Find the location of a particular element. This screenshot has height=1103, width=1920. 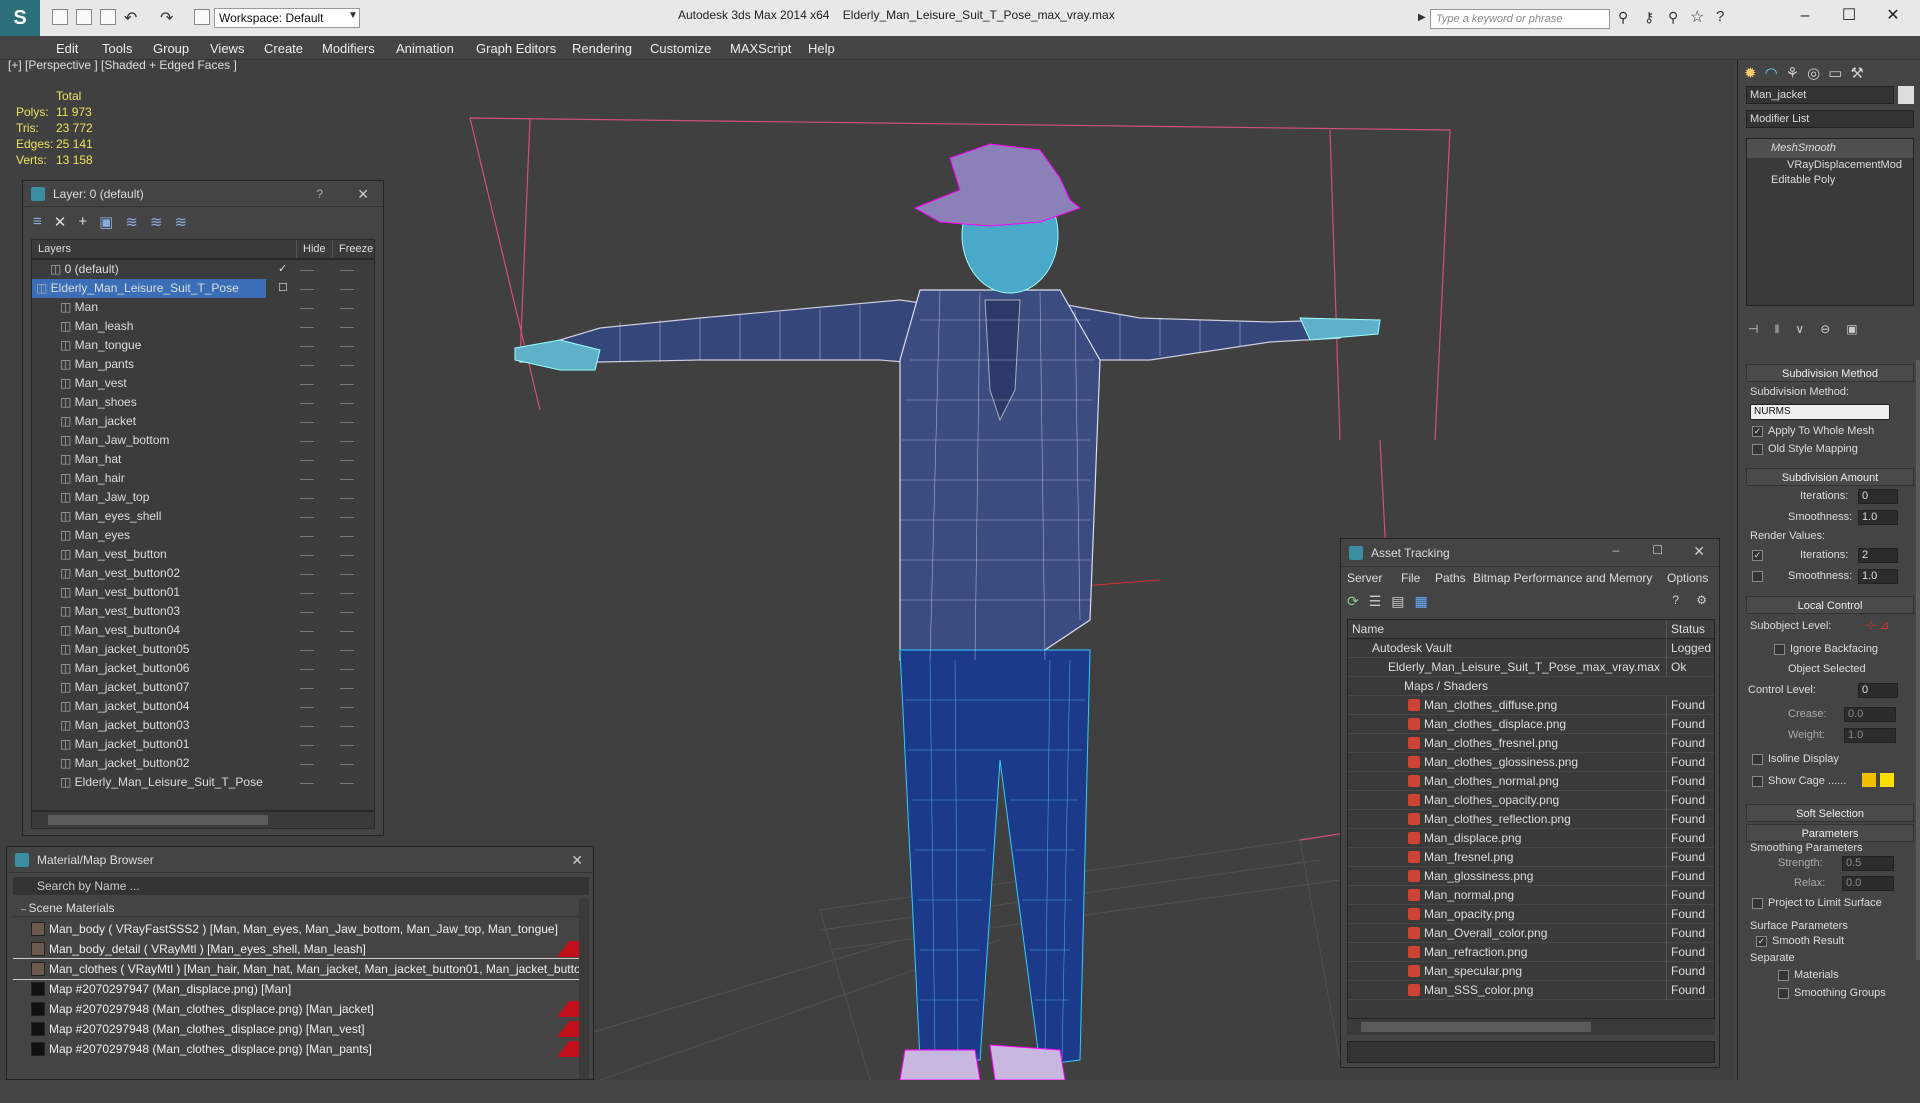

object-name-field: Man_jacket is located at coordinates (1820, 95).